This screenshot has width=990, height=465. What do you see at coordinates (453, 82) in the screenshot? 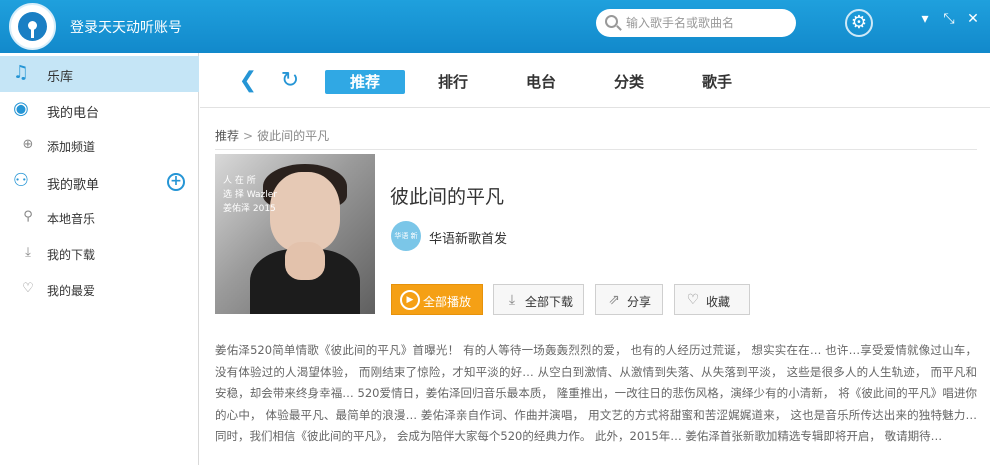
I see `tab-charts: 排行` at bounding box center [453, 82].